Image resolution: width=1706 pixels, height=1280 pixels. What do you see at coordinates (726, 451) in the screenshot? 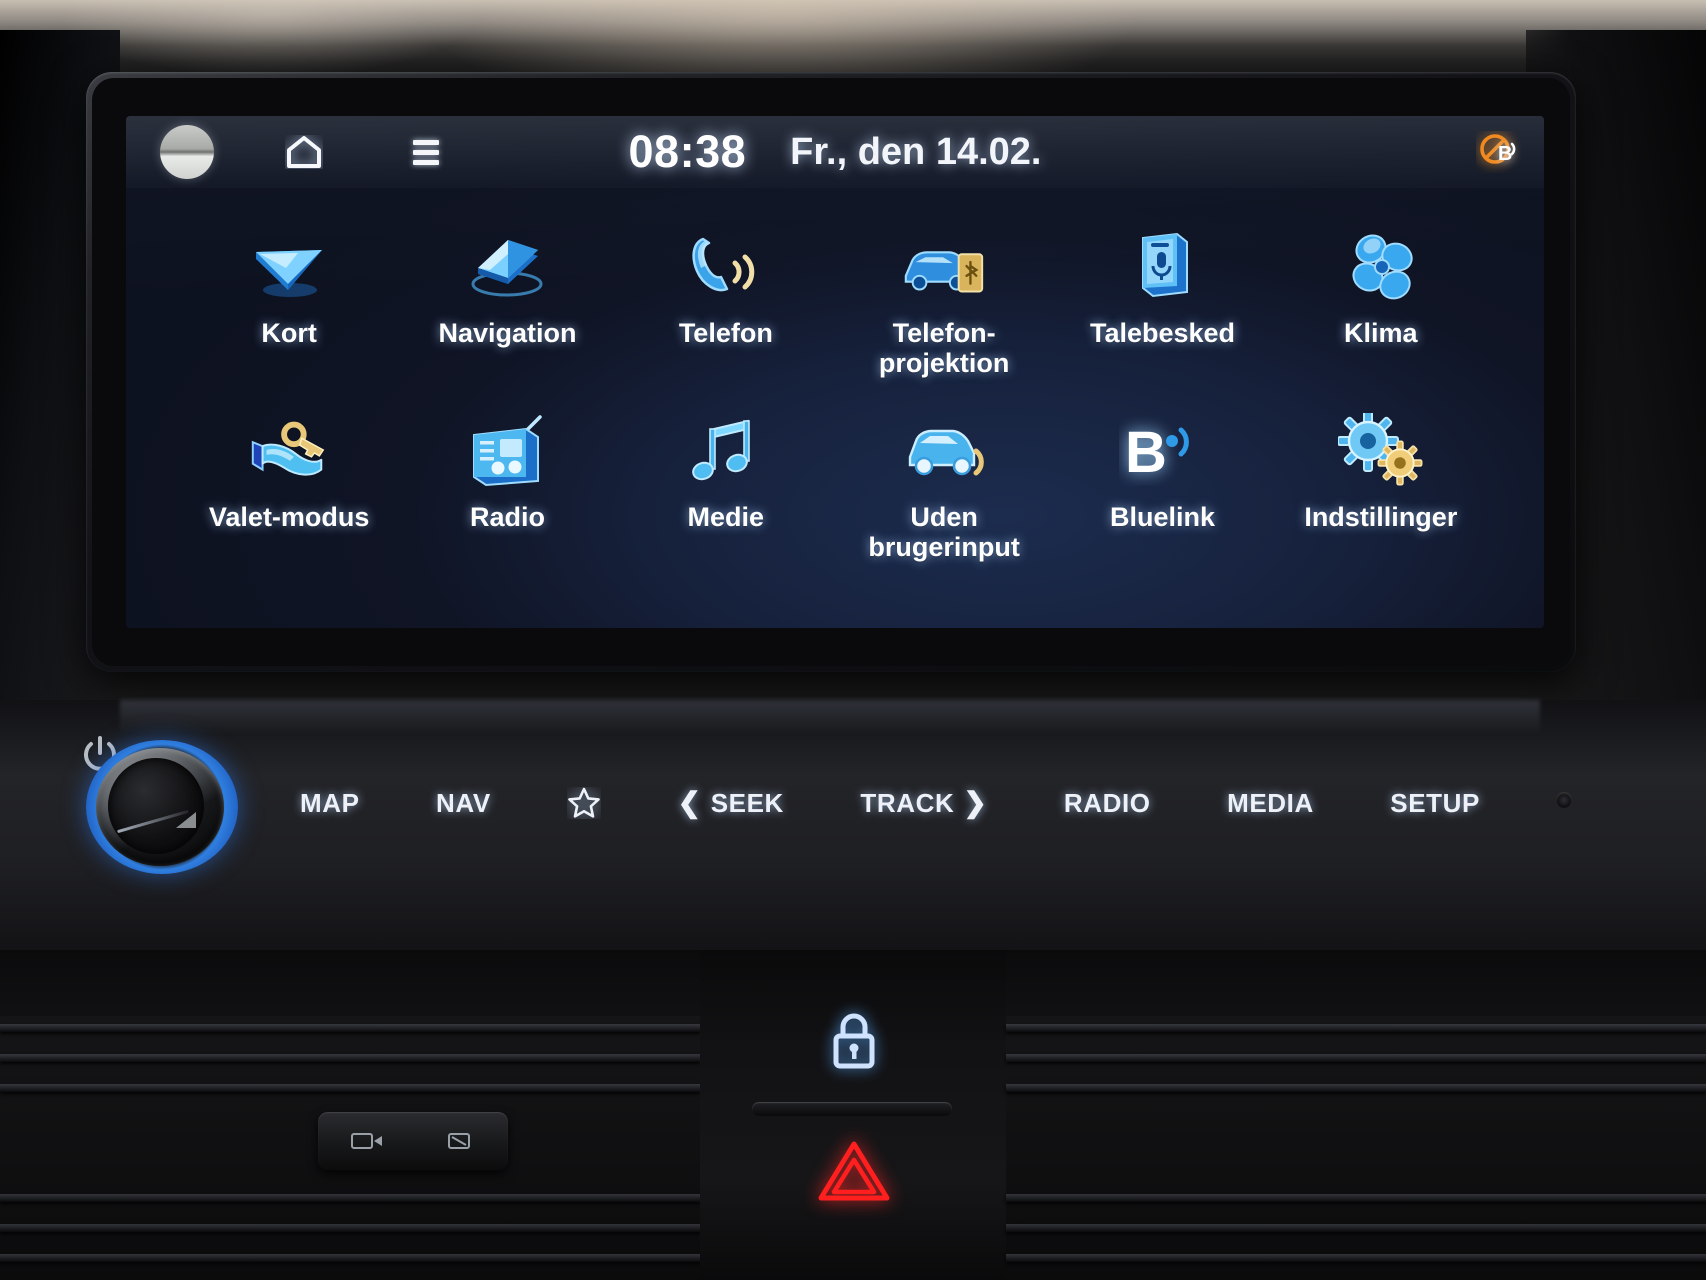
I see `music-note-icon` at bounding box center [726, 451].